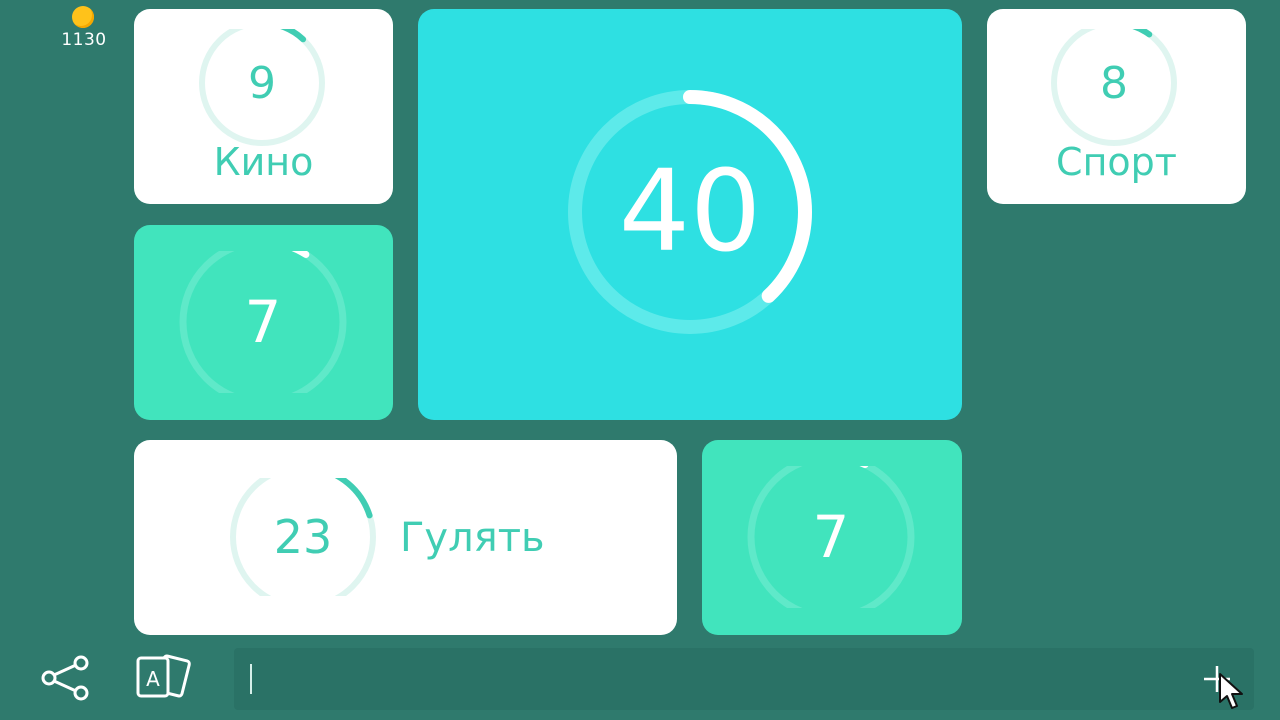 The image size is (1280, 720). What do you see at coordinates (262, 83) in the screenshot?
I see `tile-number: 9` at bounding box center [262, 83].